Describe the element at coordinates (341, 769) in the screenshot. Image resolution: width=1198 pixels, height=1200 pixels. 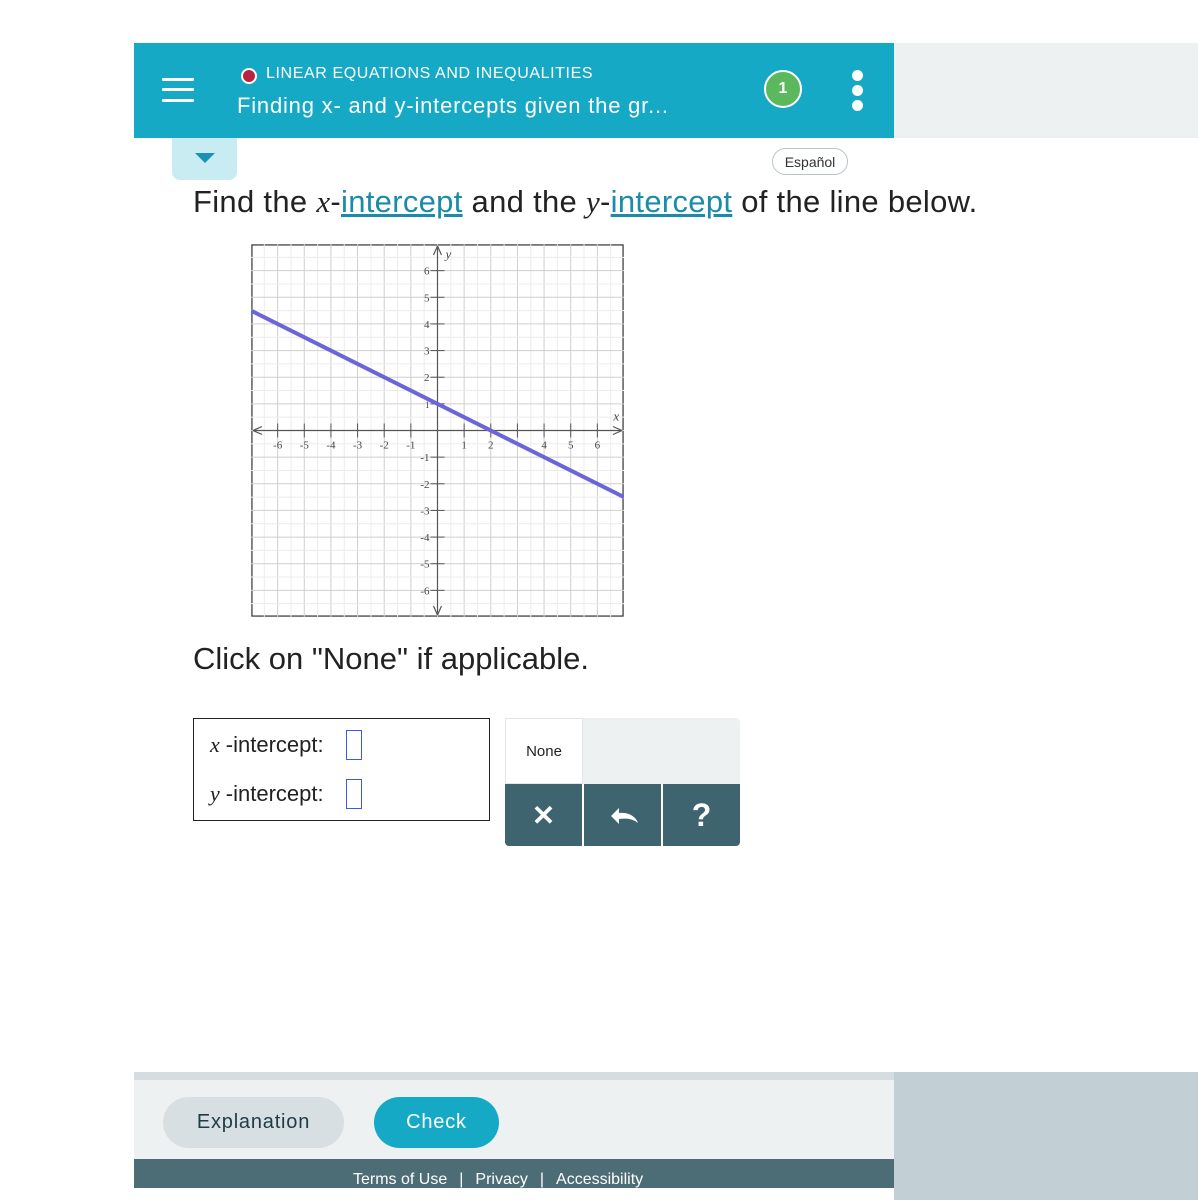
I see `answer-box: x -intercept: y -intercept:` at that location.